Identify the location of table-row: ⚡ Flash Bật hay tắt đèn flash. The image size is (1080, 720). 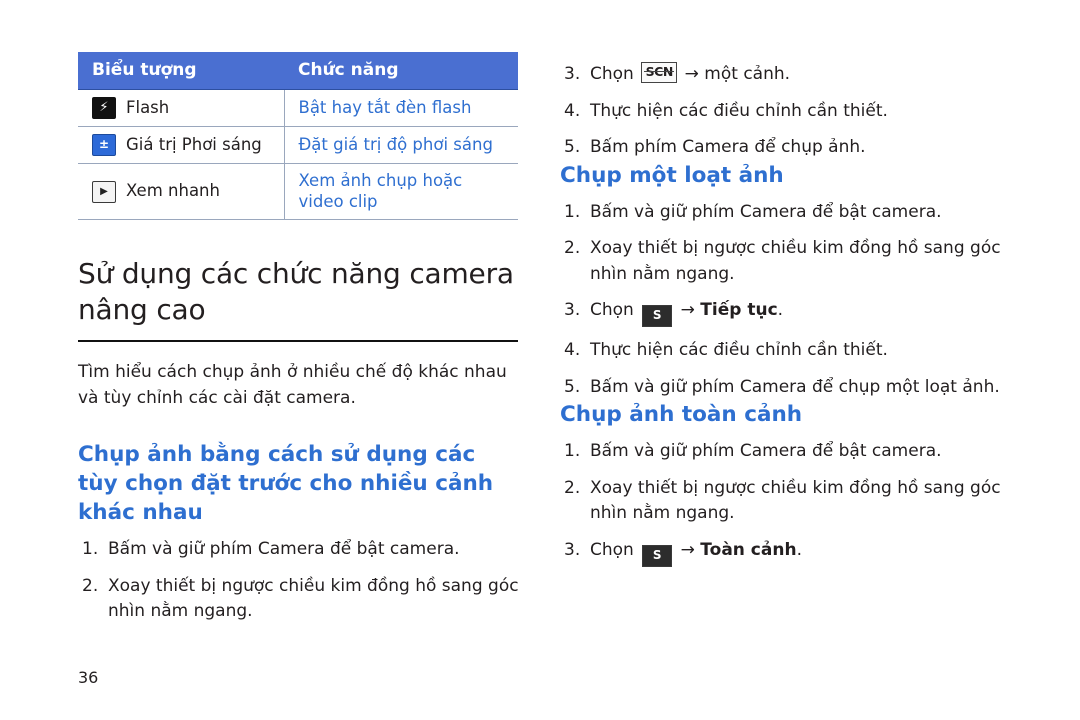
(298, 108).